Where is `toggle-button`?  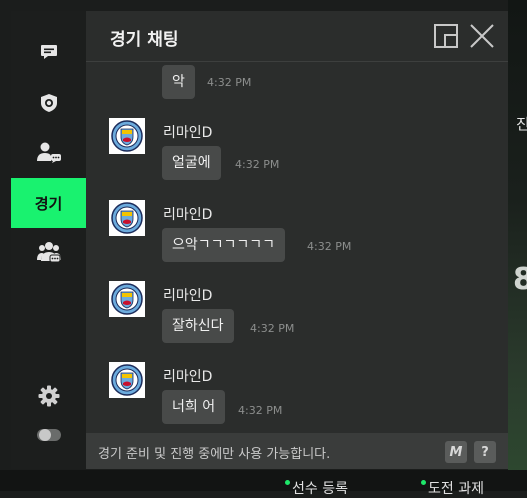 toggle-button is located at coordinates (48, 435).